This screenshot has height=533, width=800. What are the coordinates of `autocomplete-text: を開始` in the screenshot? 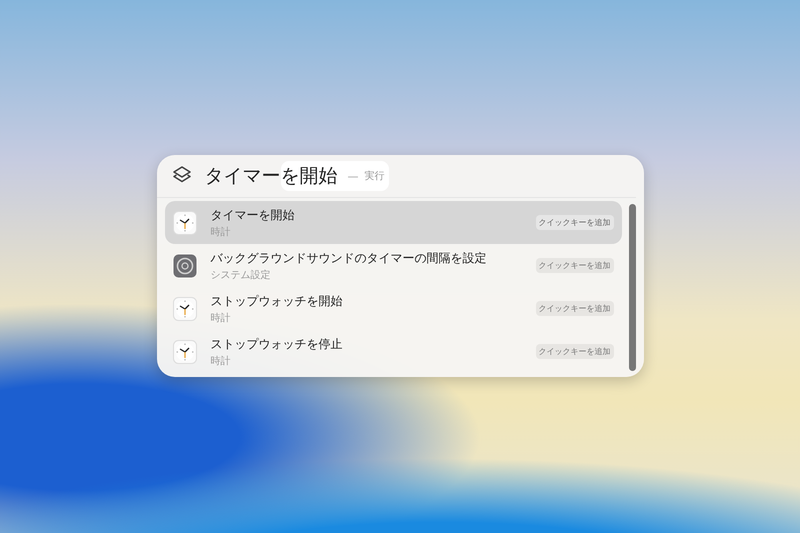 It's located at (309, 176).